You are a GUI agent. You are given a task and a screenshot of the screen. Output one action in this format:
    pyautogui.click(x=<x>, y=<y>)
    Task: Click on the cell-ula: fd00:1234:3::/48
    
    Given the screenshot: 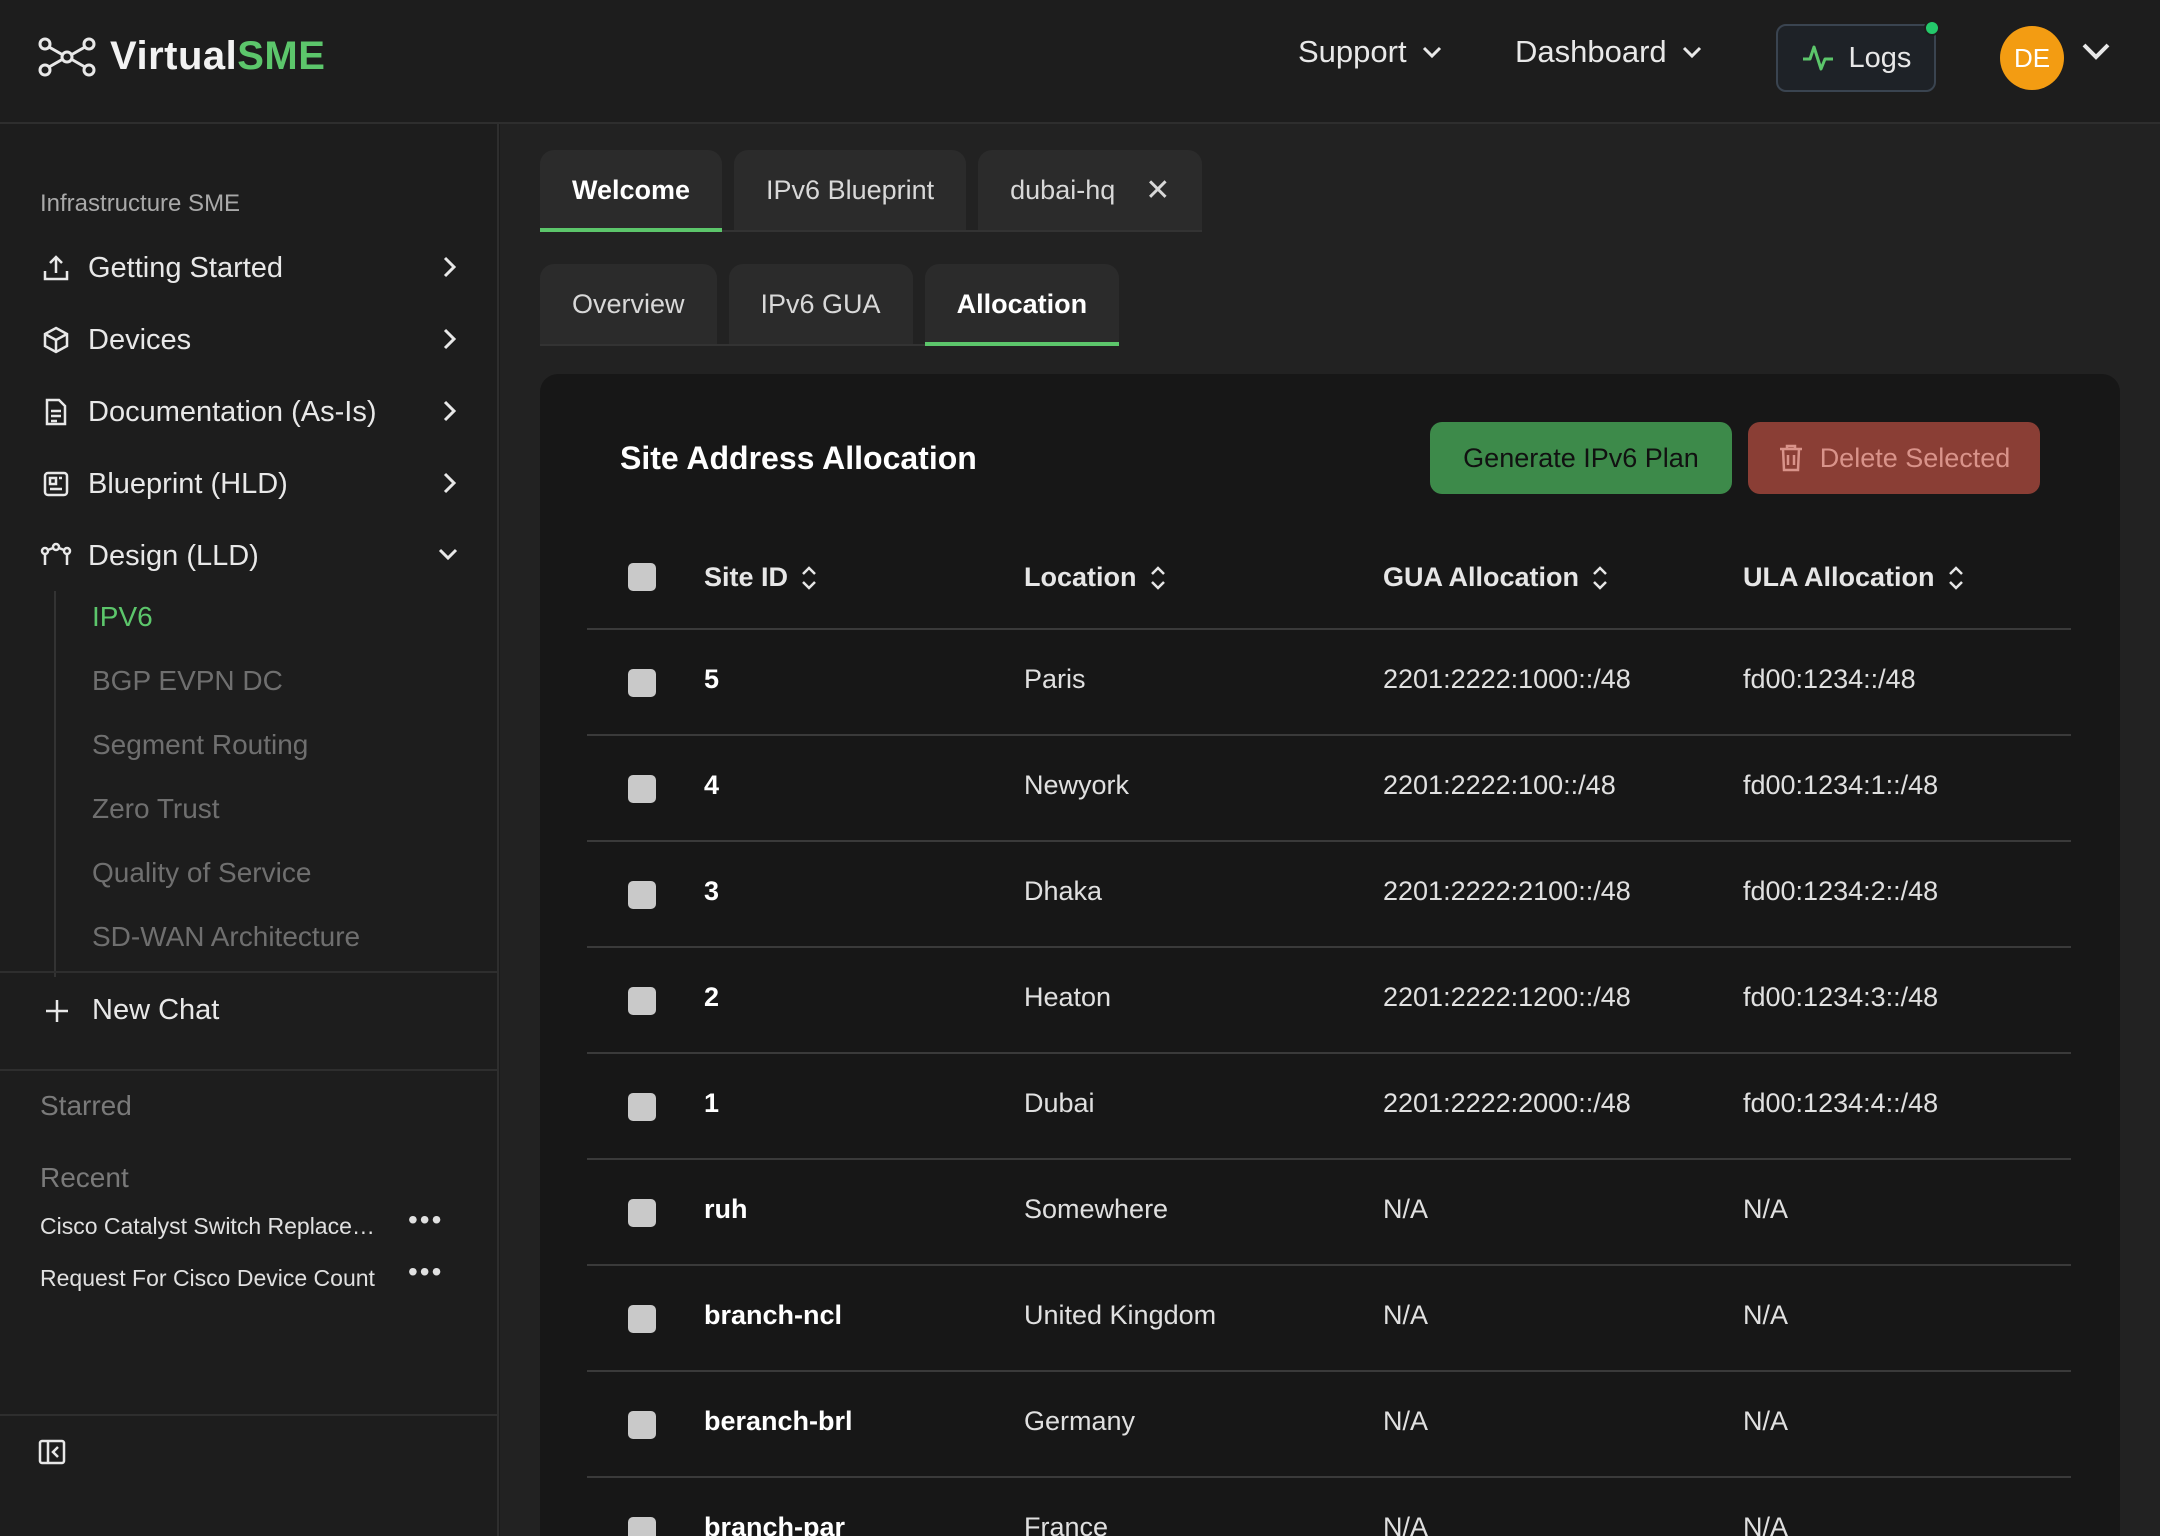 What is the action you would take?
    pyautogui.click(x=1841, y=997)
    